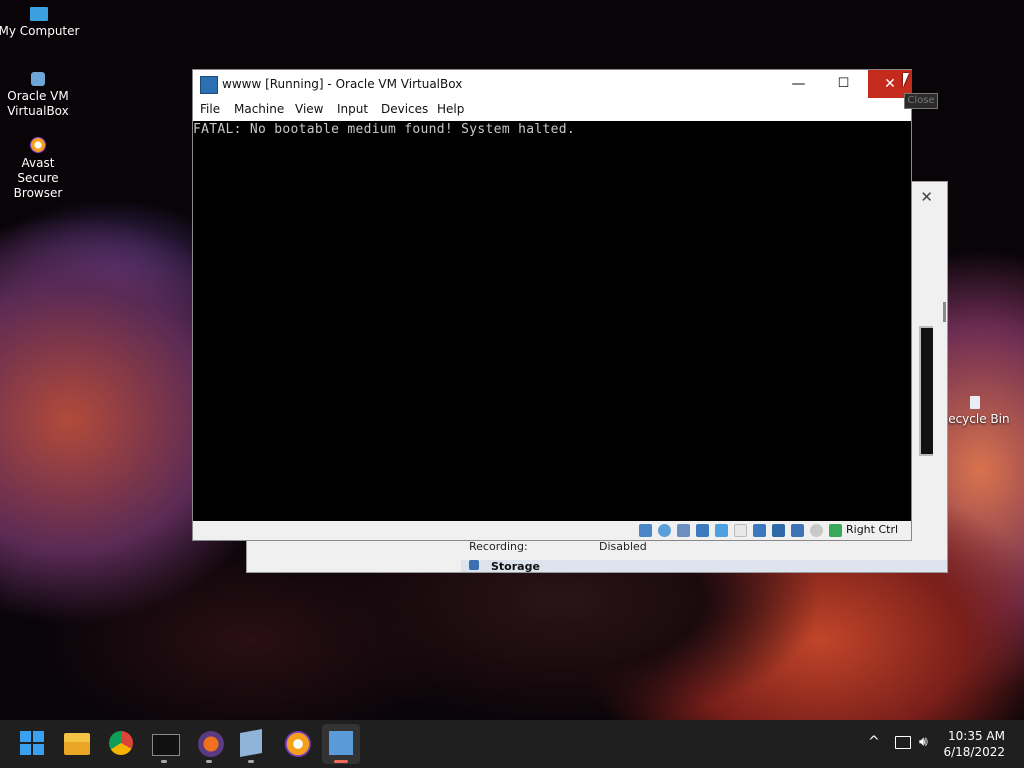 The height and width of the screenshot is (768, 1024). What do you see at coordinates (975, 402) in the screenshot?
I see `recycle-bin-icon` at bounding box center [975, 402].